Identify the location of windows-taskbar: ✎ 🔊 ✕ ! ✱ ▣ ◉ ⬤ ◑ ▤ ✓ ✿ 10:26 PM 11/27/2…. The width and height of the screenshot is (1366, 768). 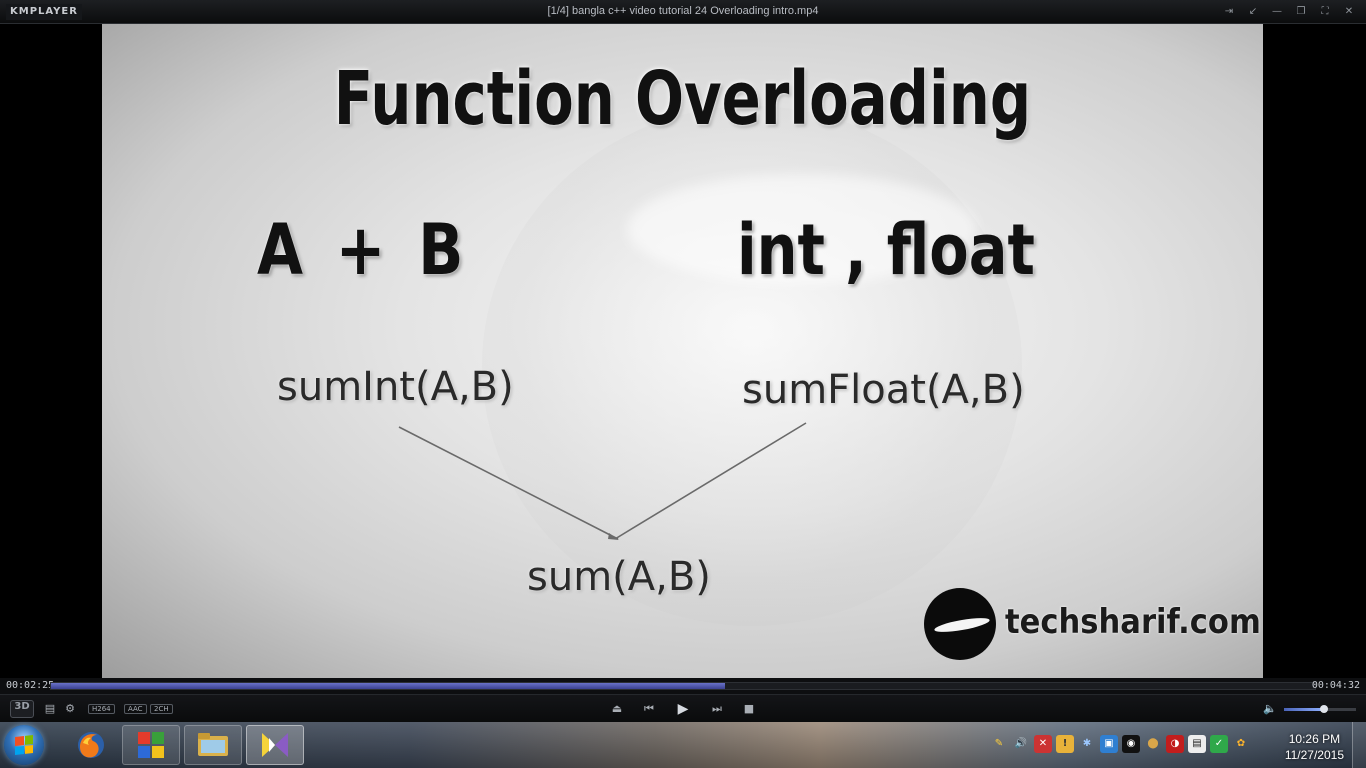
(683, 745).